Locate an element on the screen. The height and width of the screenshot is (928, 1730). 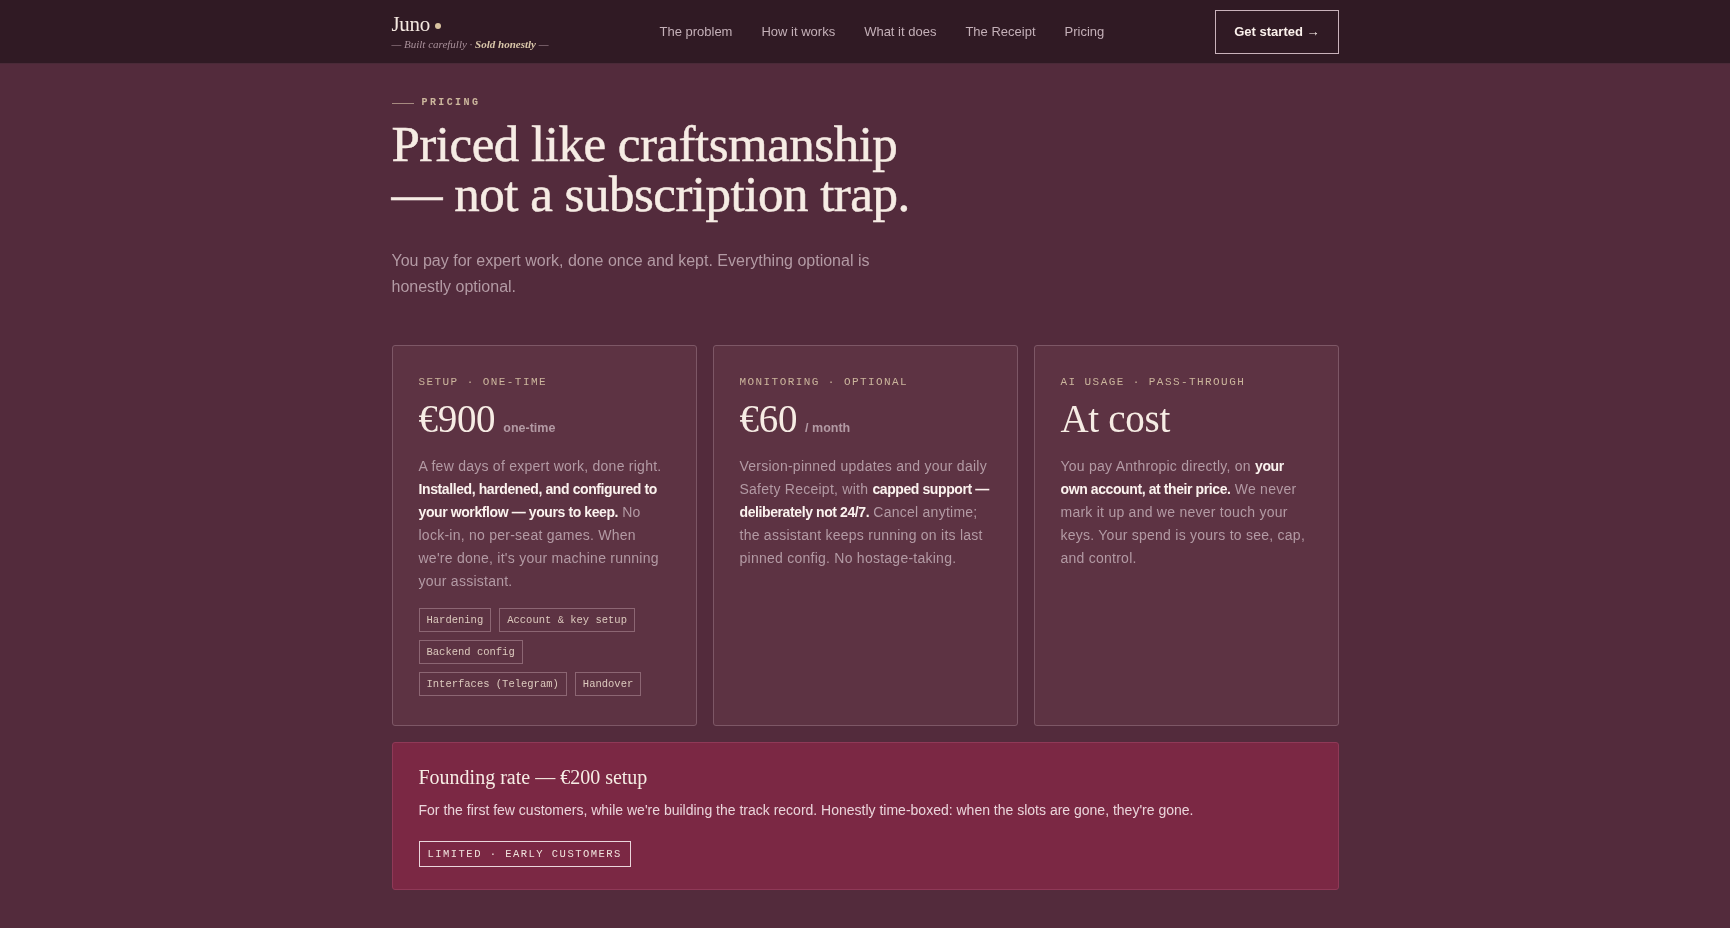
nav-link: The problem is located at coordinates (696, 31).